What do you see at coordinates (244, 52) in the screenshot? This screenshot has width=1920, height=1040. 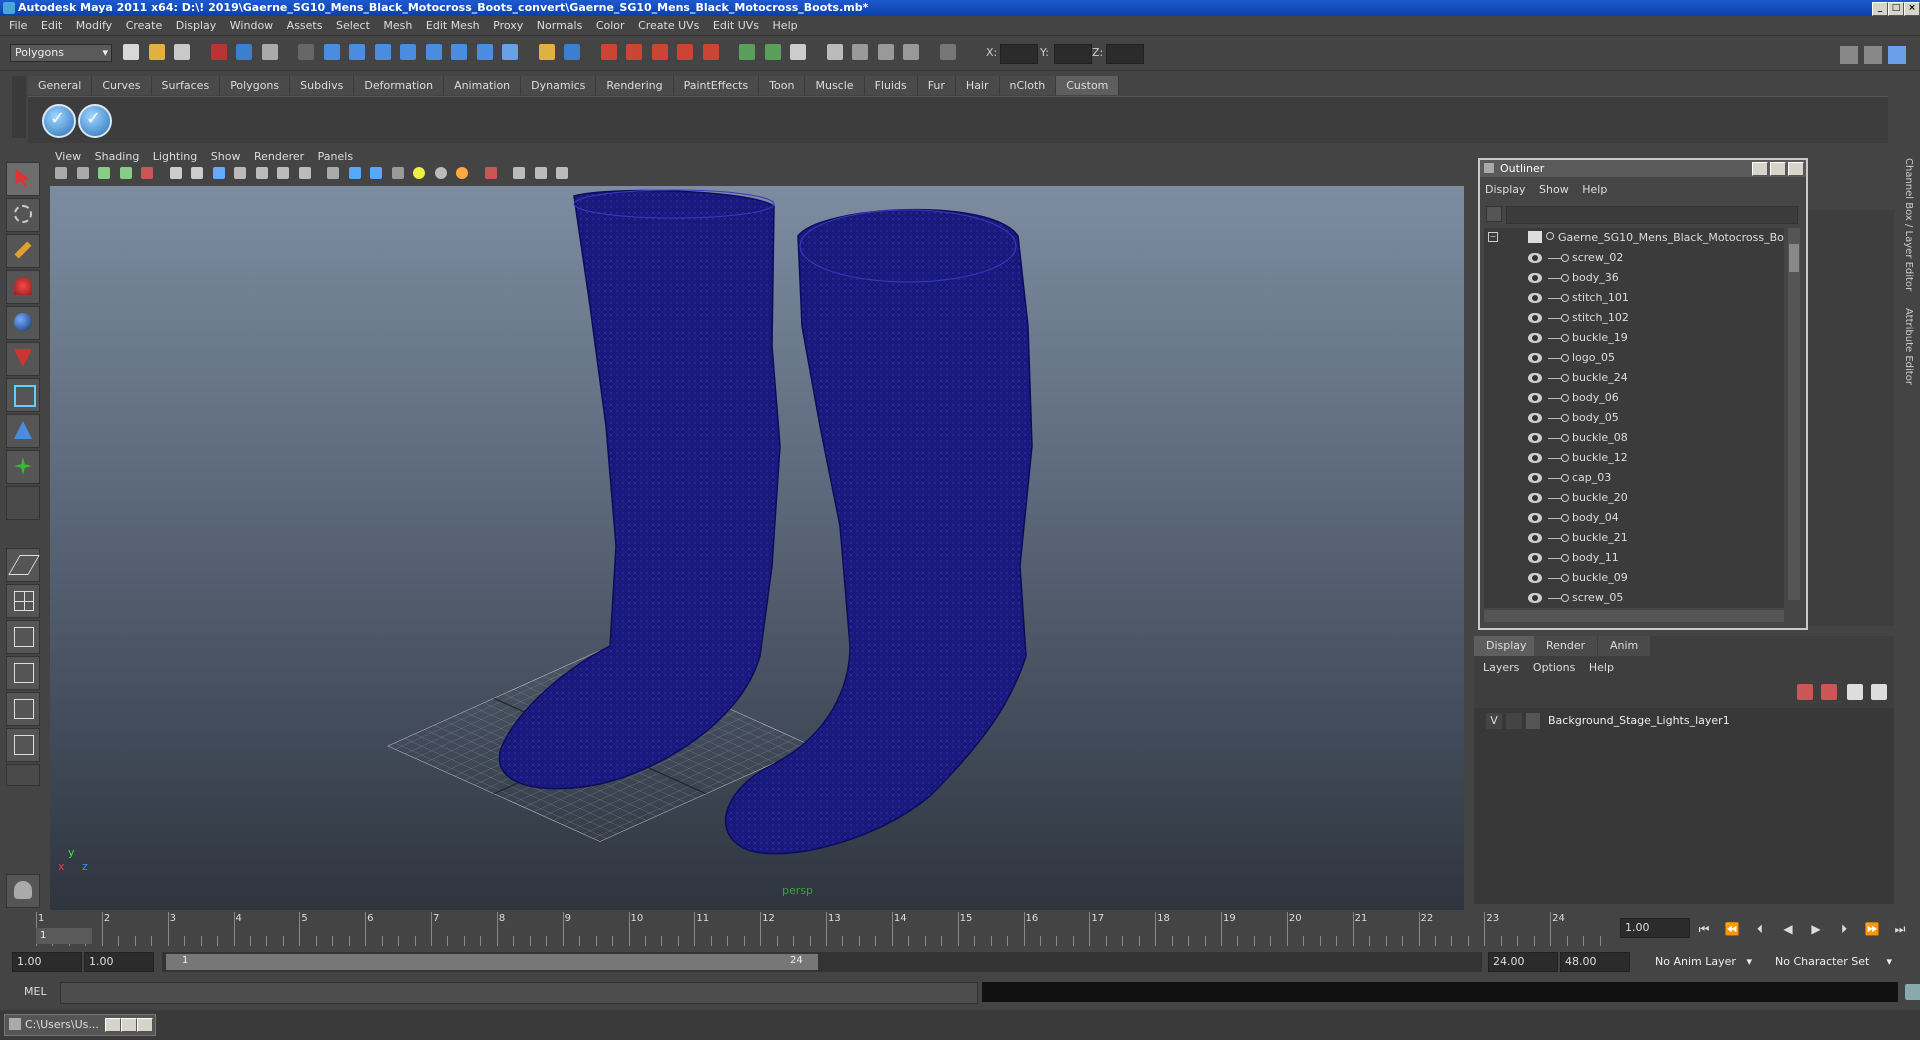 I see `select-object-icon` at bounding box center [244, 52].